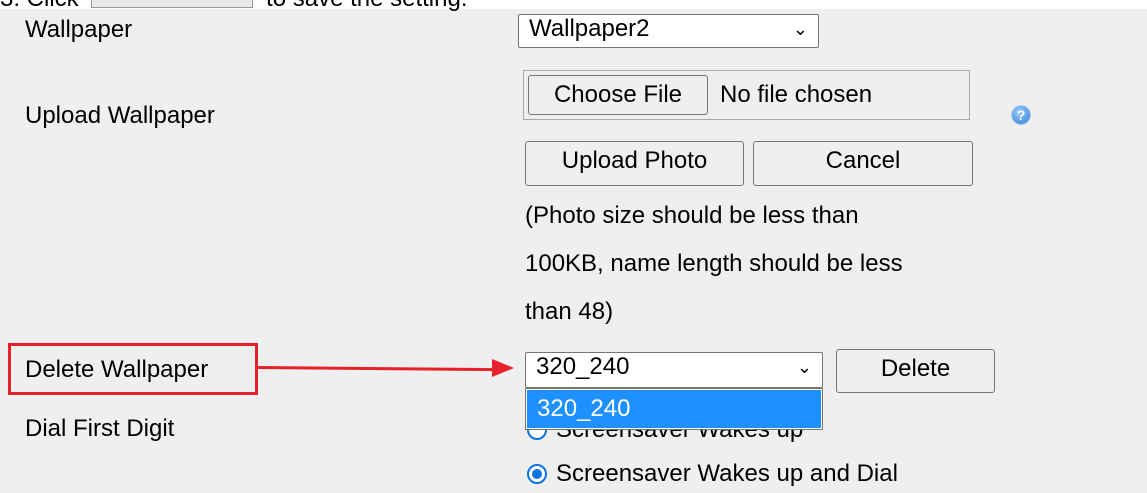 The width and height of the screenshot is (1147, 493). Describe the element at coordinates (100, 428) in the screenshot. I see `dial-first-digit-label: Dial First Digit` at that location.